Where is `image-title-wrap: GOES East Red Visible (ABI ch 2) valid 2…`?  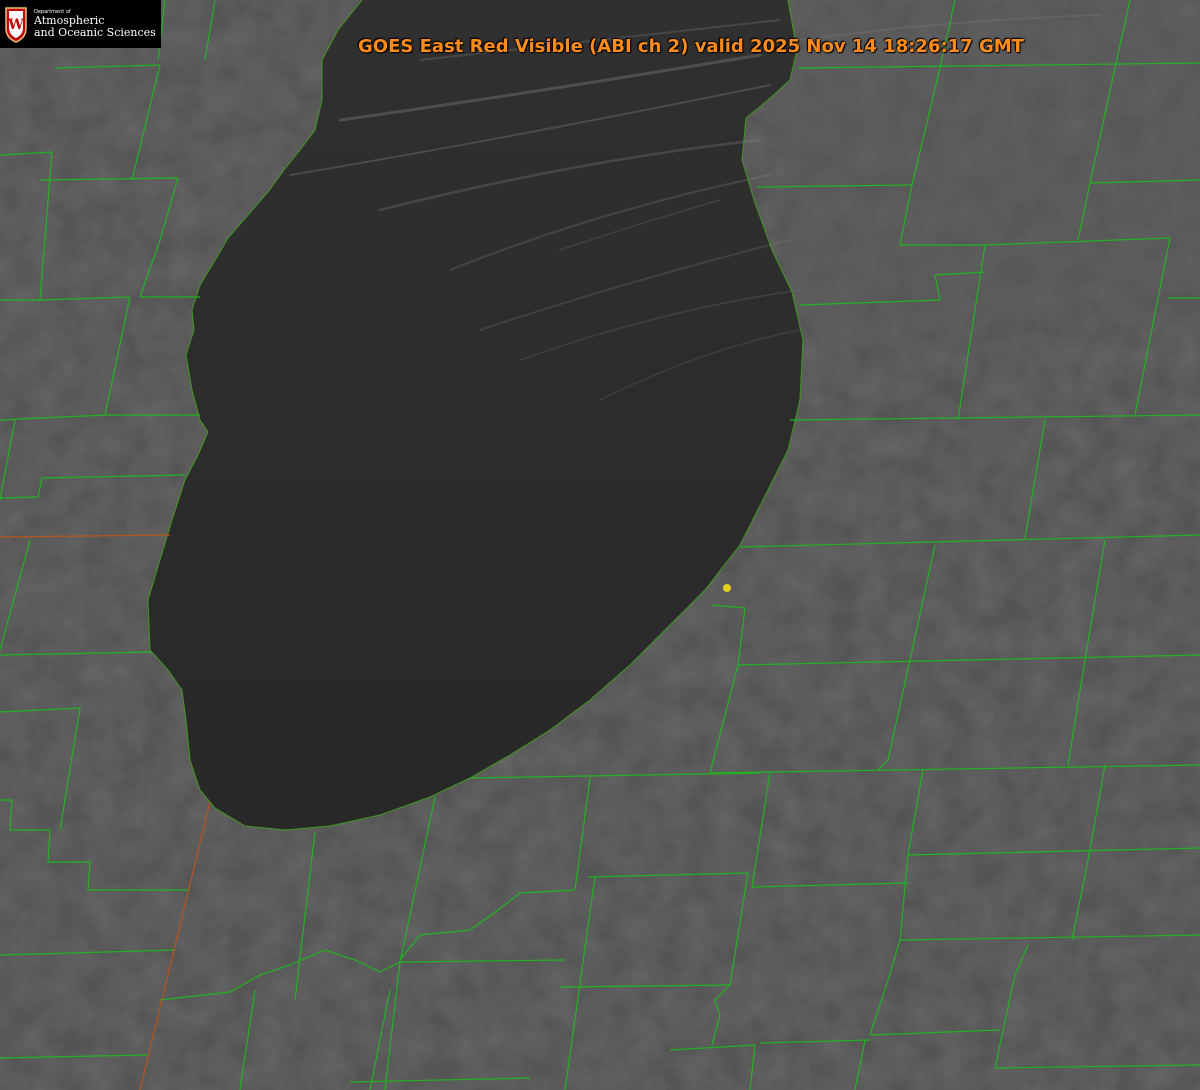
image-title-wrap: GOES East Red Visible (ABI ch 2) valid 2… is located at coordinates (600, 46).